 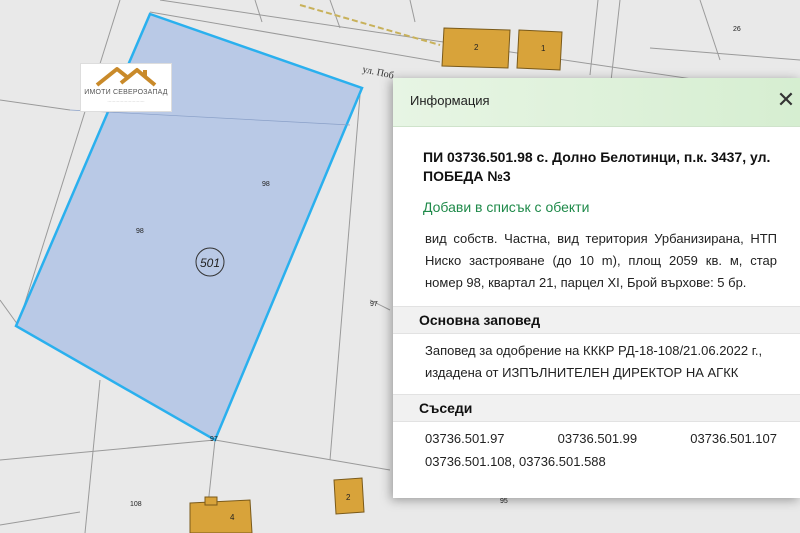 What do you see at coordinates (596, 102) in the screenshot?
I see `panel-header: Информация ✕` at bounding box center [596, 102].